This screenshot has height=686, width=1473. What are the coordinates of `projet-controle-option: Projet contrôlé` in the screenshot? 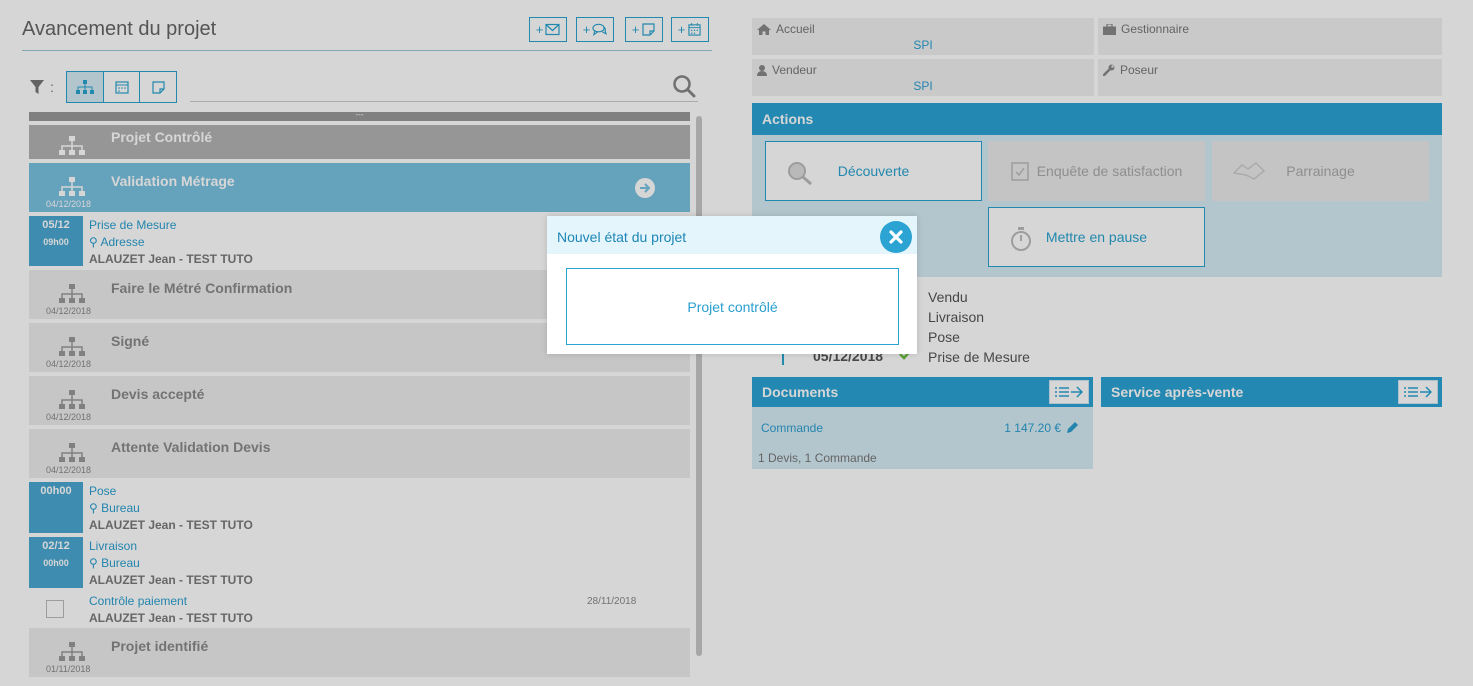 It's located at (732, 306).